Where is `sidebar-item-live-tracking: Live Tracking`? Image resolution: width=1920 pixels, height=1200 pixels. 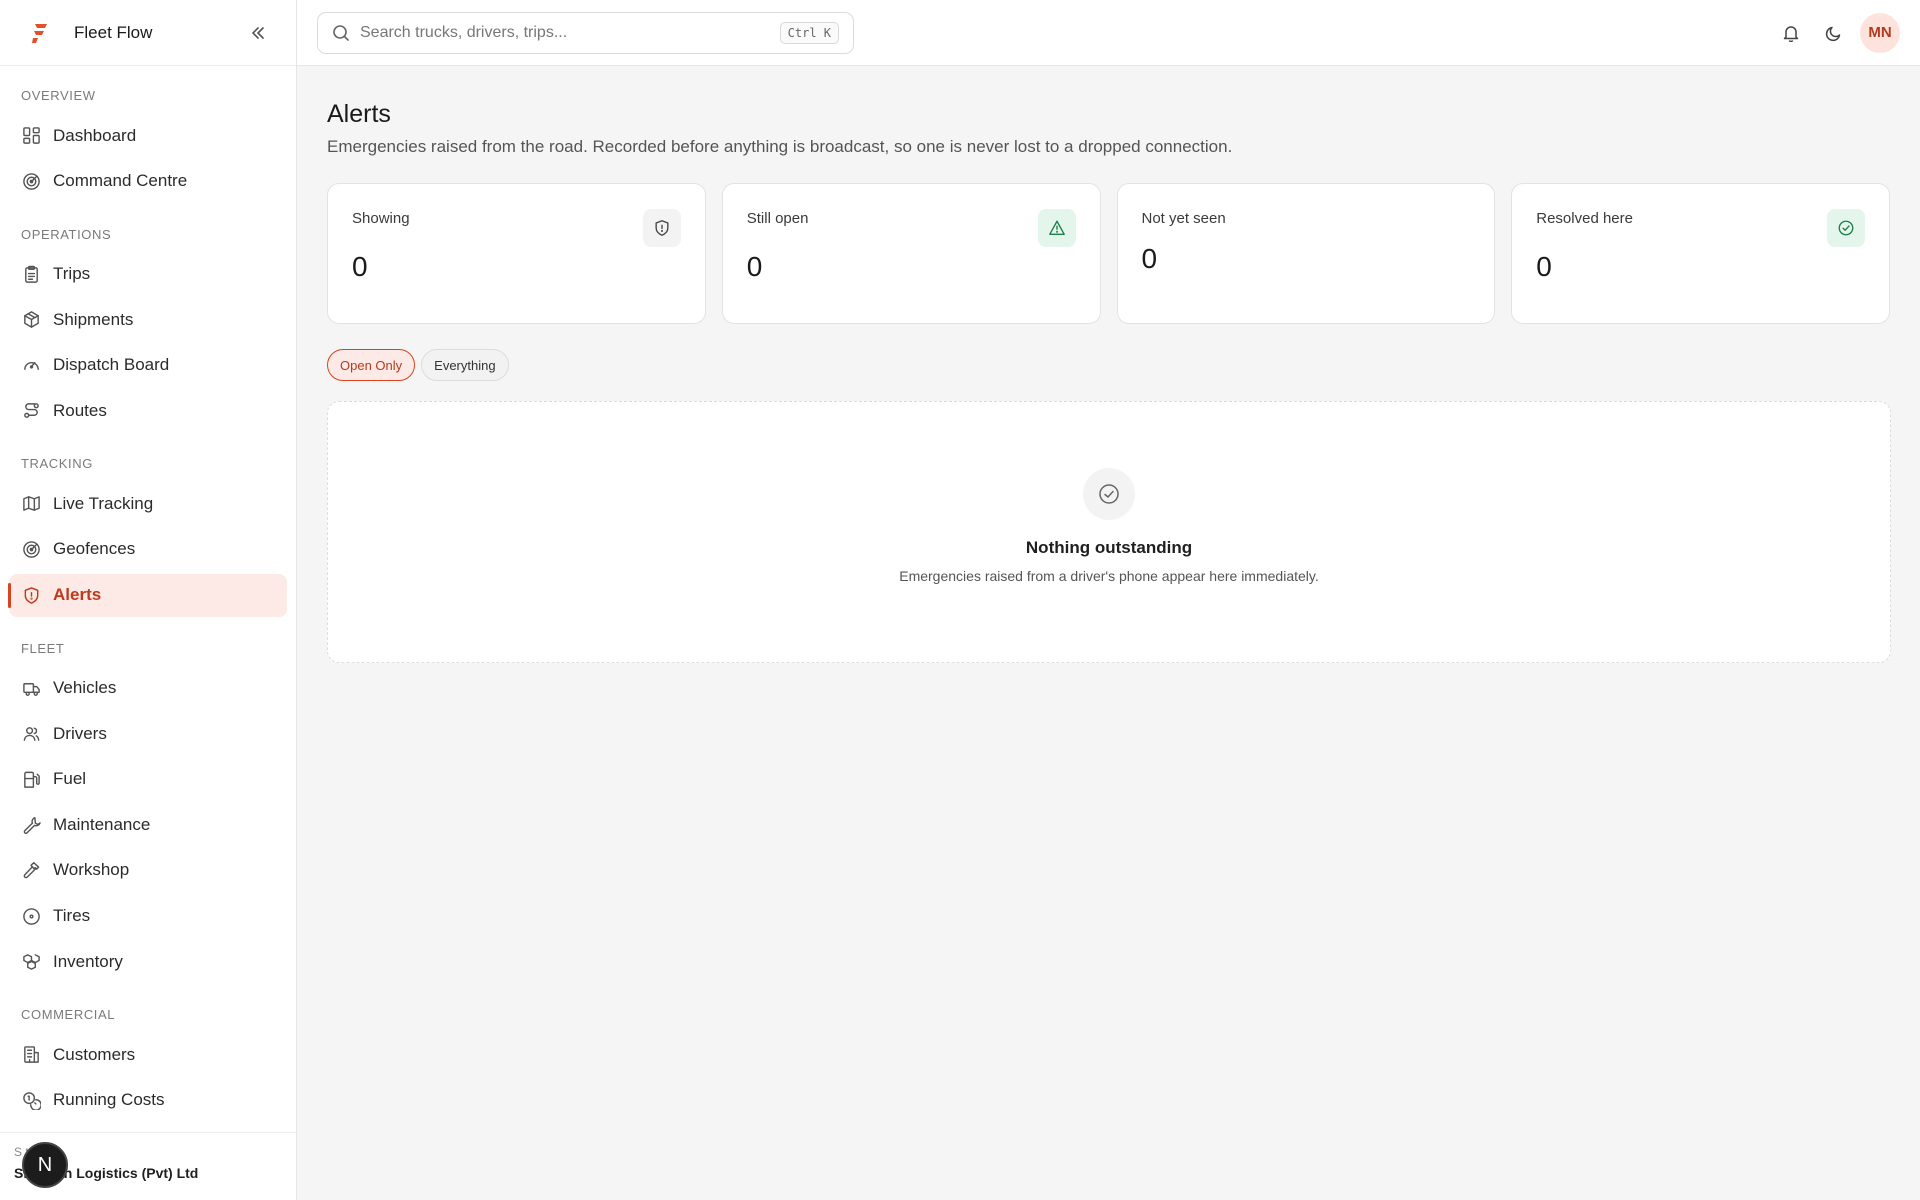 sidebar-item-live-tracking: Live Tracking is located at coordinates (148, 503).